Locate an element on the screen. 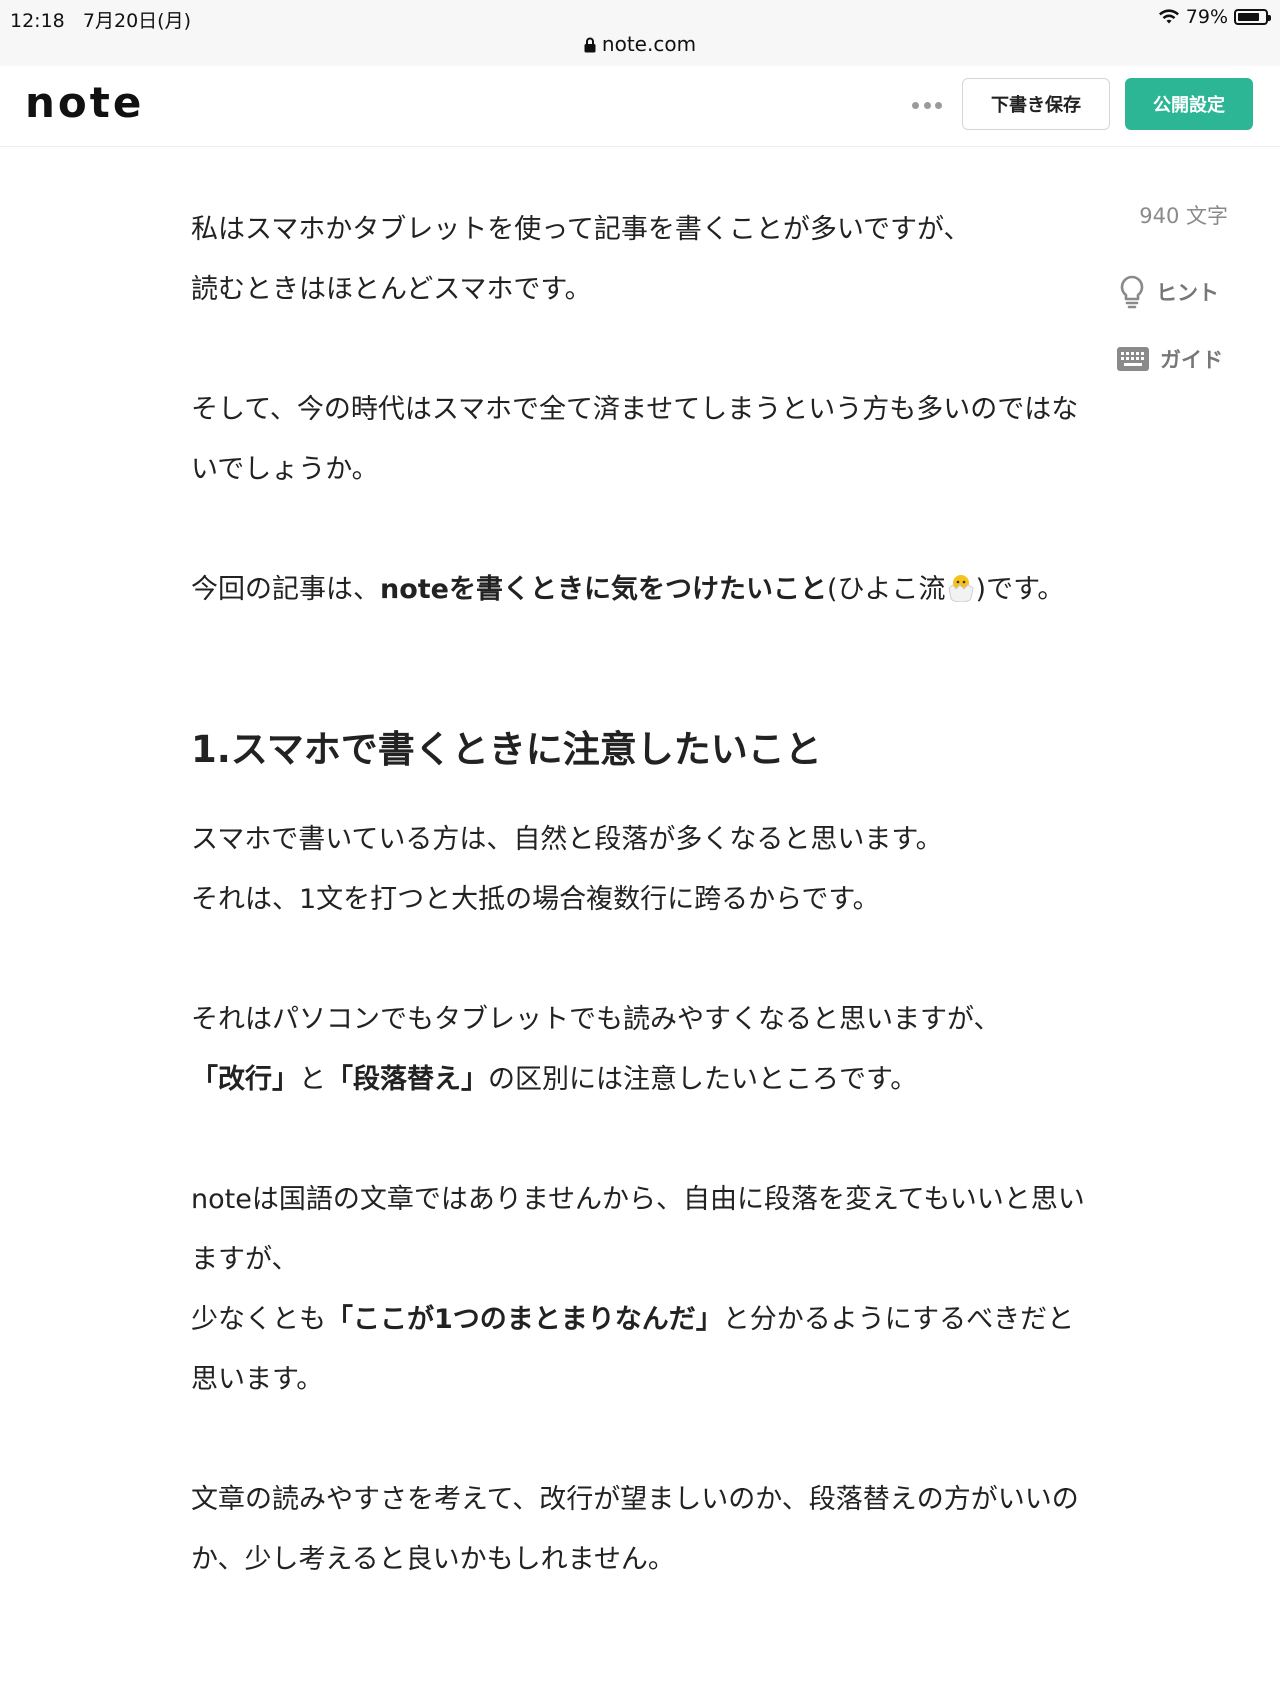 The image size is (1280, 1707). paragraph-text: 少なくとも is located at coordinates (258, 1319).